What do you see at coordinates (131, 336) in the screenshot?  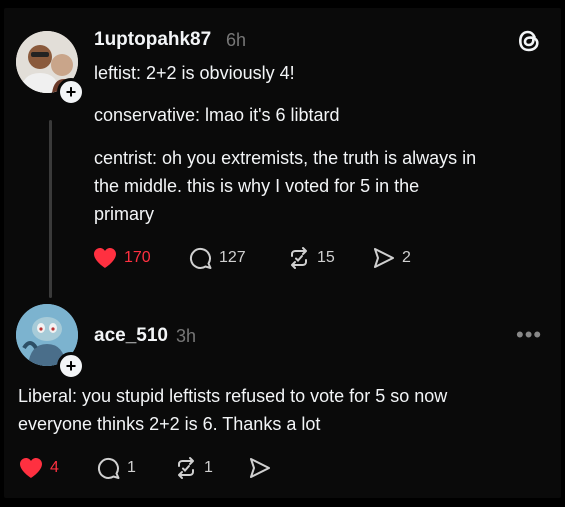 I see `reply-username: ace_510` at bounding box center [131, 336].